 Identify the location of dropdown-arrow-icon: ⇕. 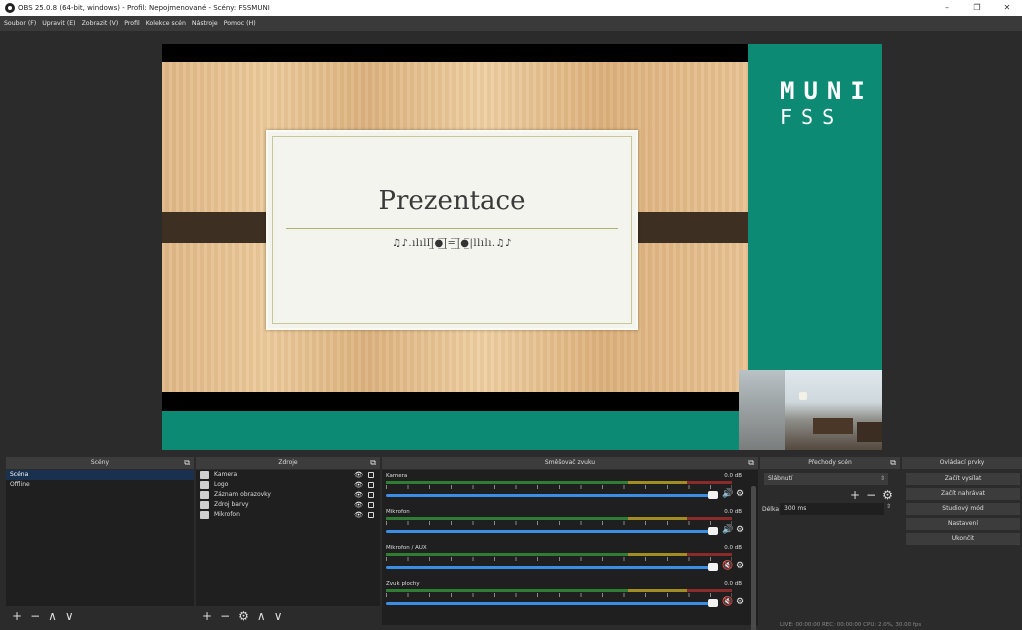
(882, 478).